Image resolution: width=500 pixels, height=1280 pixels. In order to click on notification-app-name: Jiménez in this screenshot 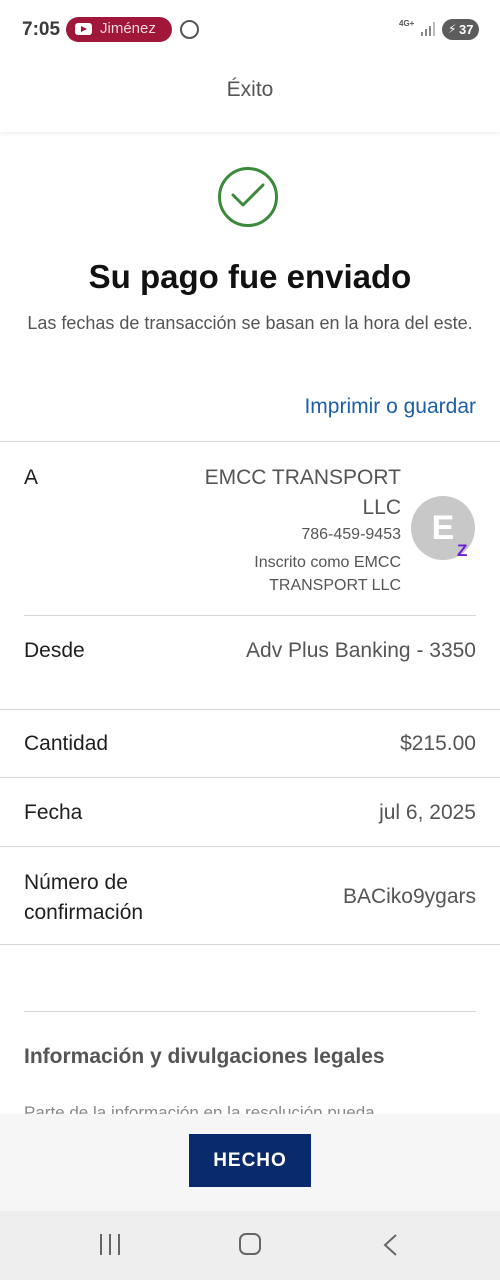, I will do `click(128, 28)`.